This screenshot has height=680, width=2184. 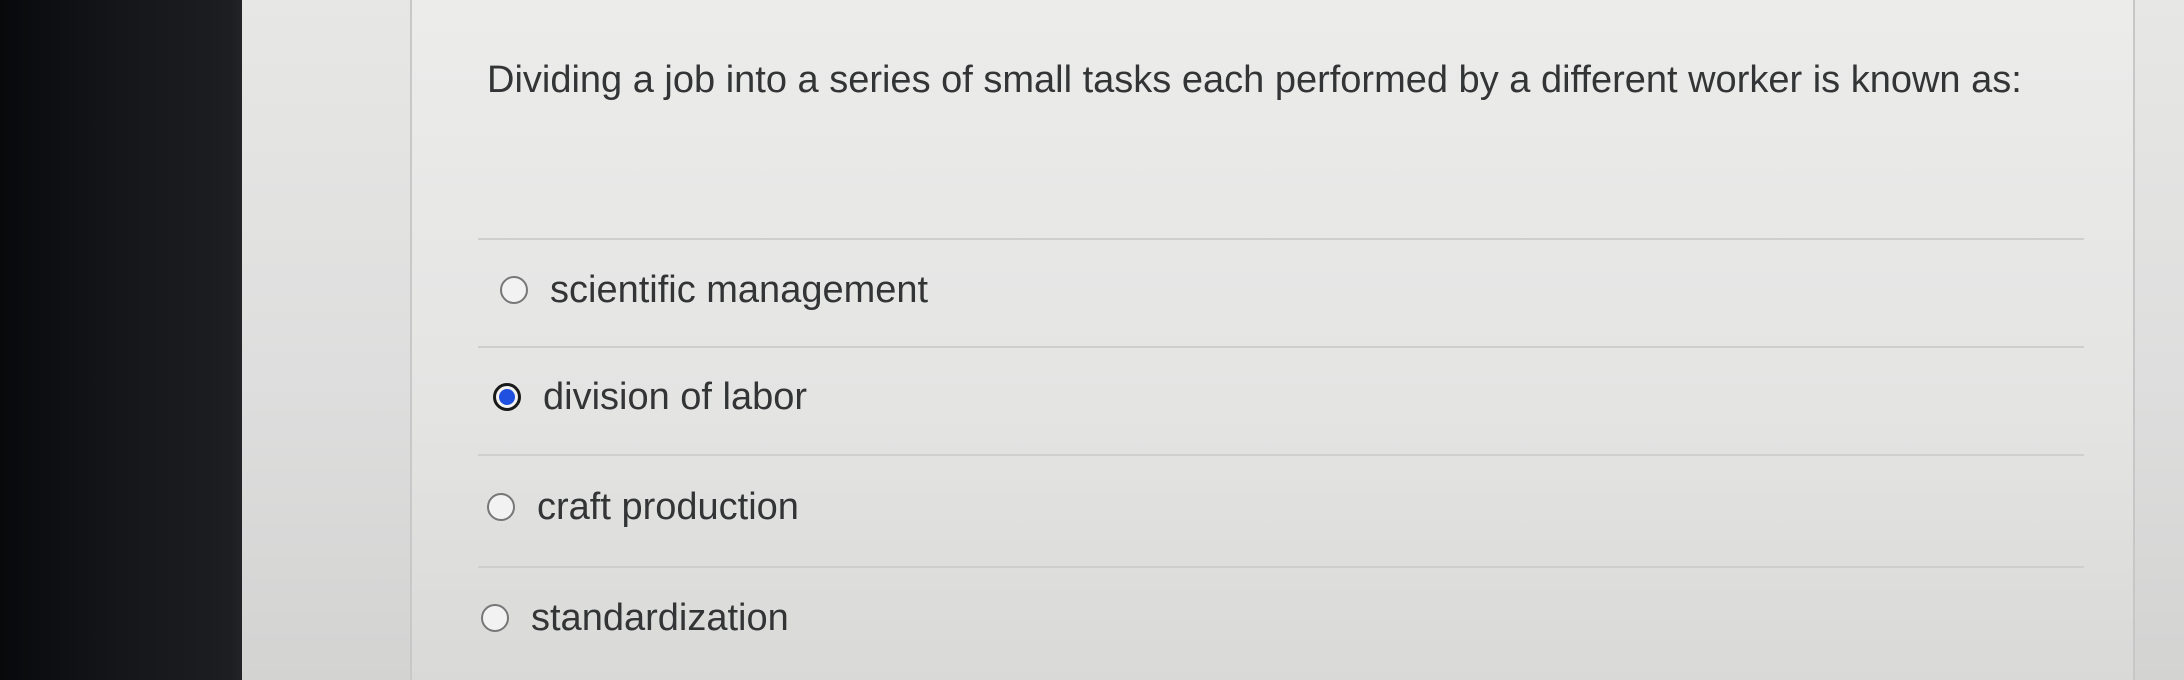 What do you see at coordinates (660, 618) in the screenshot?
I see `option-label: standardization` at bounding box center [660, 618].